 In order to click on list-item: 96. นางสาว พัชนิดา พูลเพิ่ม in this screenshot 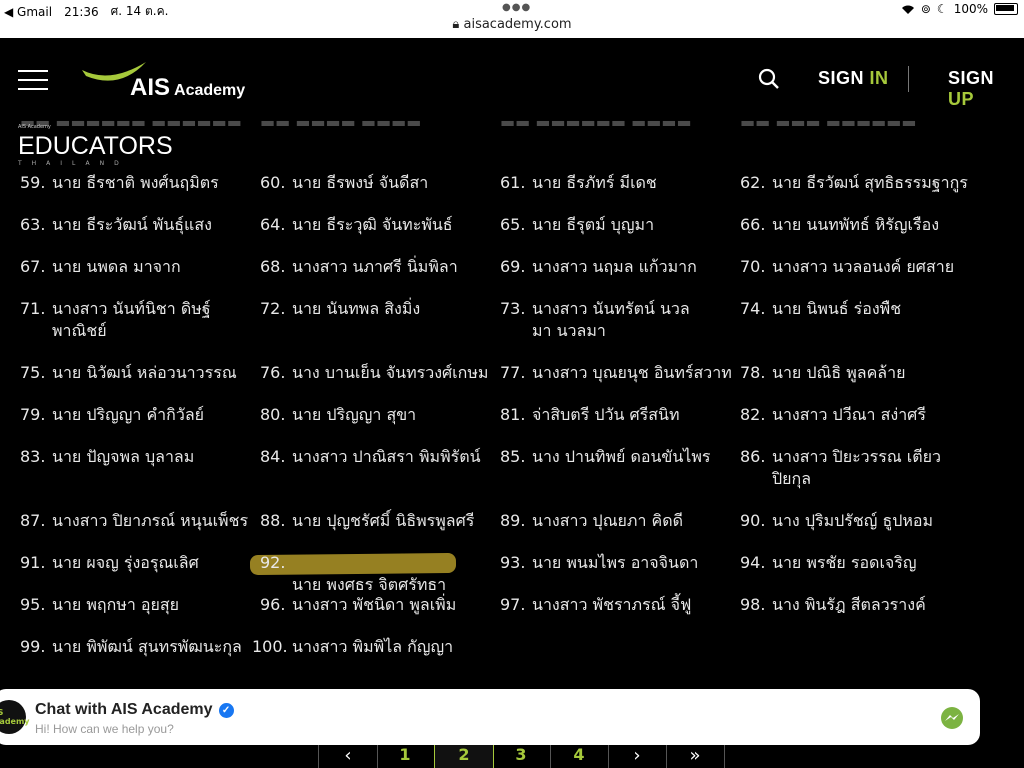, I will do `click(358, 604)`.